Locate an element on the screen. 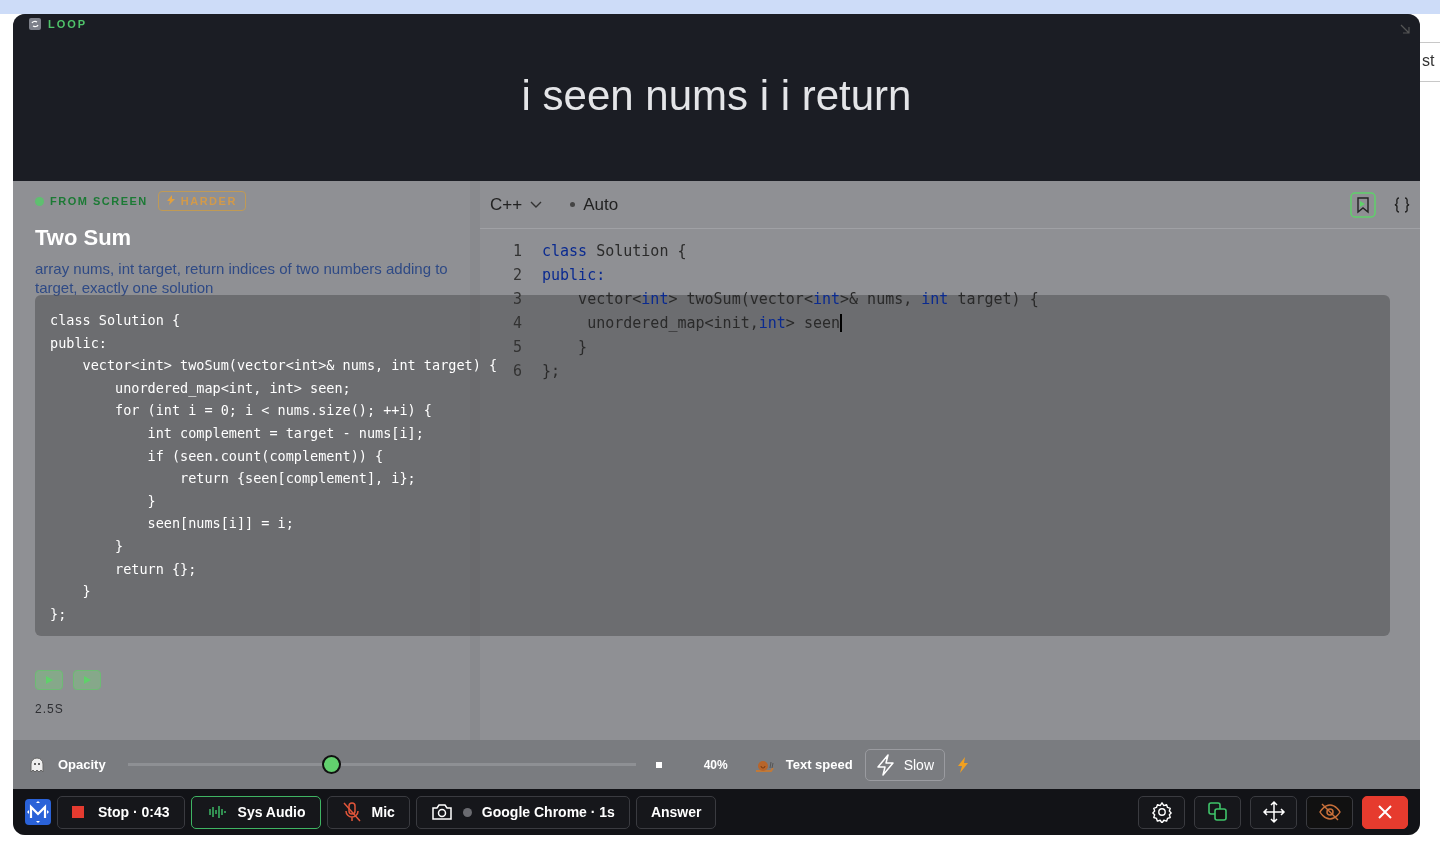  bookmark-icon is located at coordinates (1363, 204).